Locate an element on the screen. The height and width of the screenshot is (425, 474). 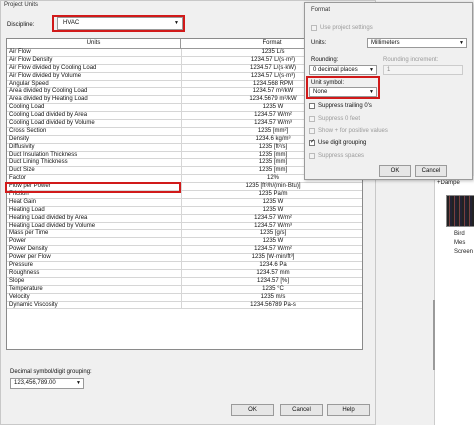
rounding-select: 0 decimal places ▼ is located at coordinates (343, 70).